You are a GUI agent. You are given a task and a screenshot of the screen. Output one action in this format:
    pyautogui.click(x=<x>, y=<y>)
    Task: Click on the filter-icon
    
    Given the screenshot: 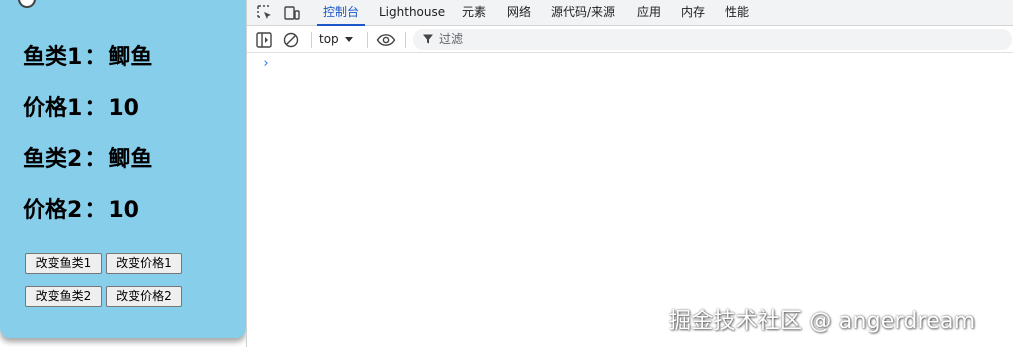 What is the action you would take?
    pyautogui.click(x=428, y=39)
    